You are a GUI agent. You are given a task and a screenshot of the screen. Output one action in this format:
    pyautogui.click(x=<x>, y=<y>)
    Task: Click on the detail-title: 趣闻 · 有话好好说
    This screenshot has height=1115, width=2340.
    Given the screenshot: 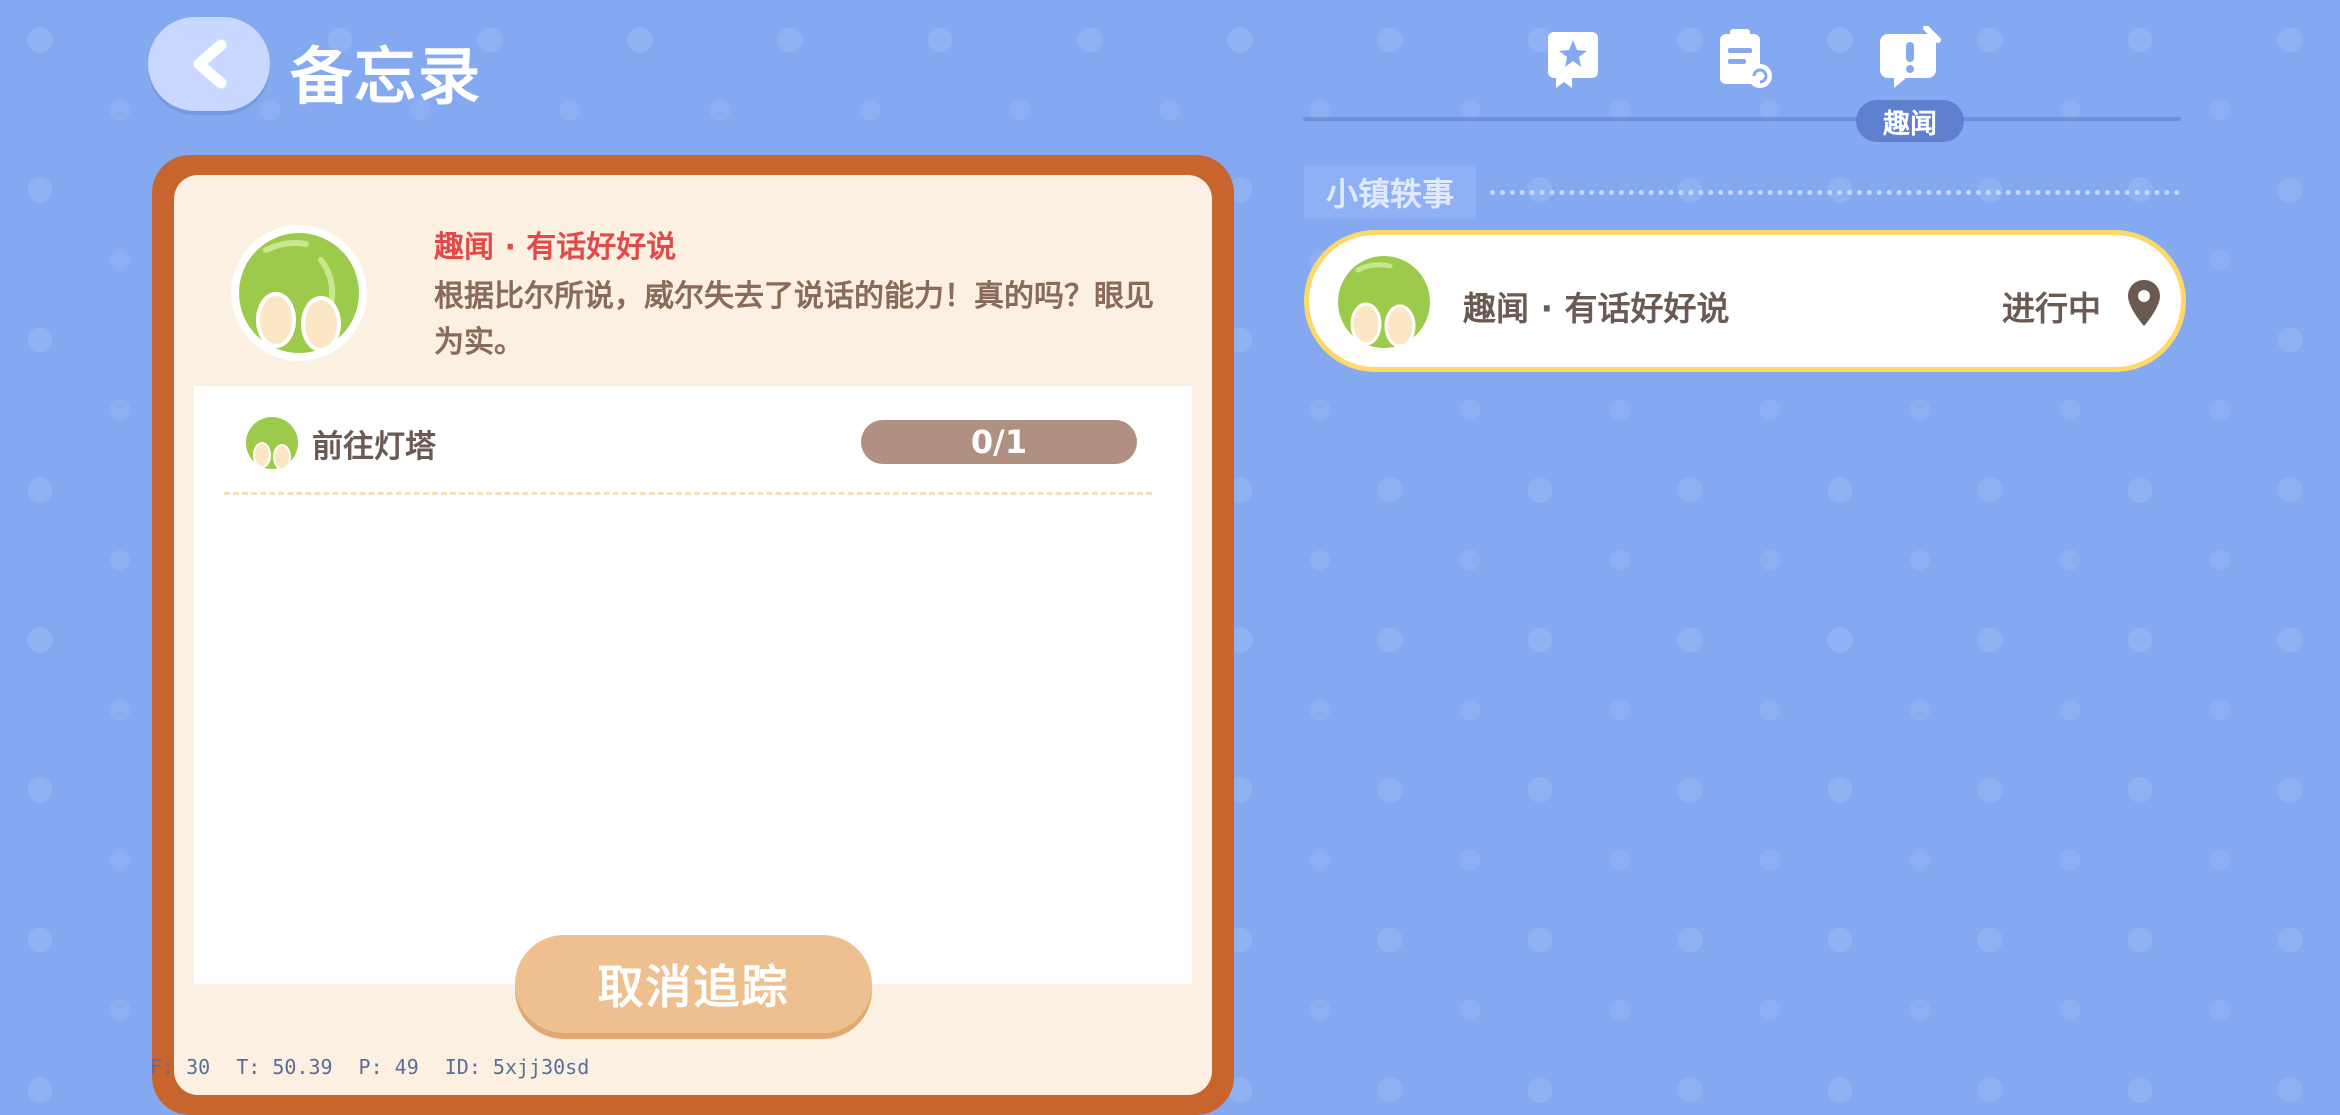 What is the action you would take?
    pyautogui.click(x=555, y=247)
    